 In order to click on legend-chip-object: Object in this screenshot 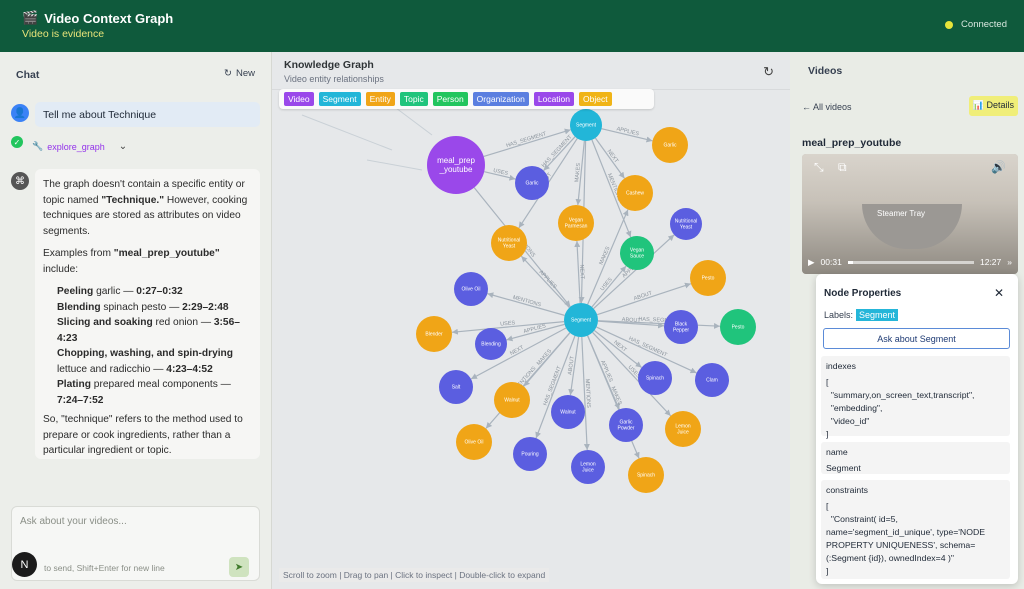, I will do `click(595, 99)`.